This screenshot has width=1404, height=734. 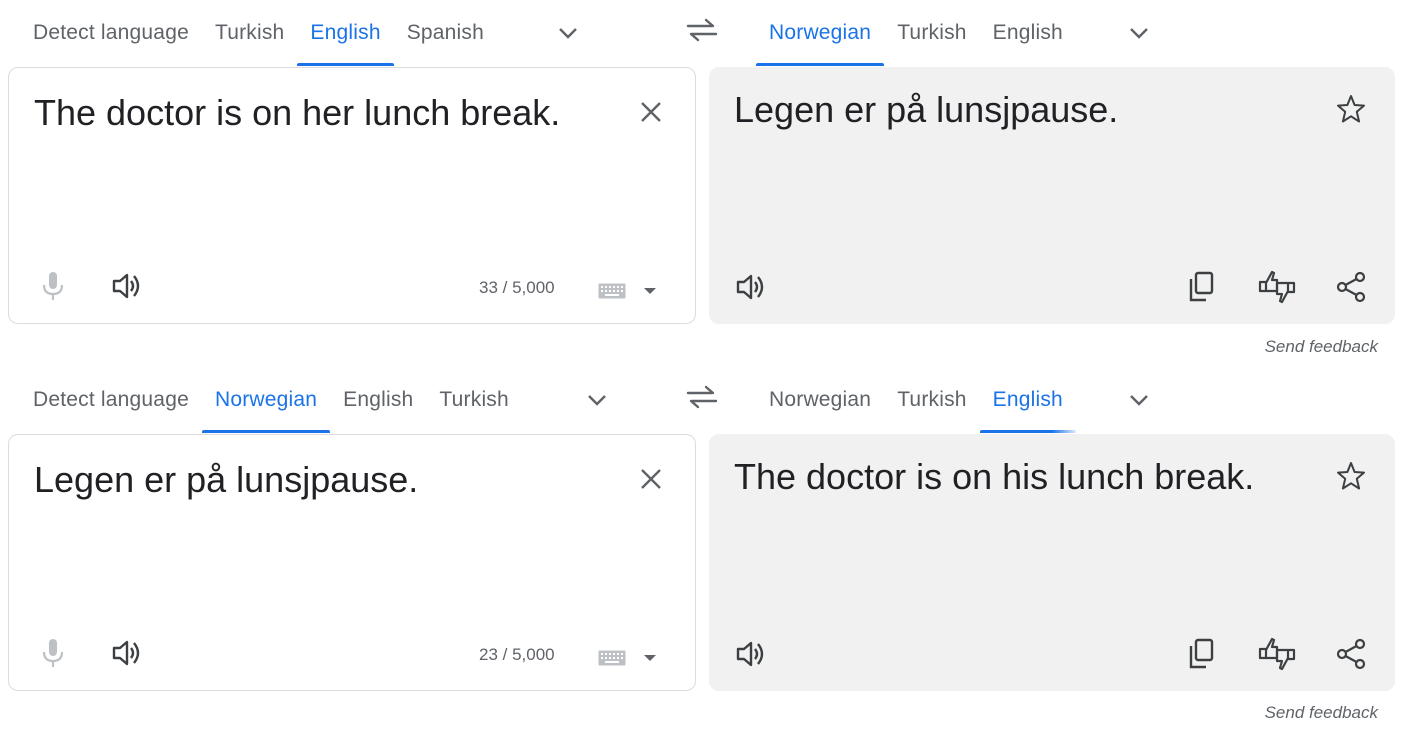 I want to click on character-counter: 33 / 5,000, so click(x=517, y=287).